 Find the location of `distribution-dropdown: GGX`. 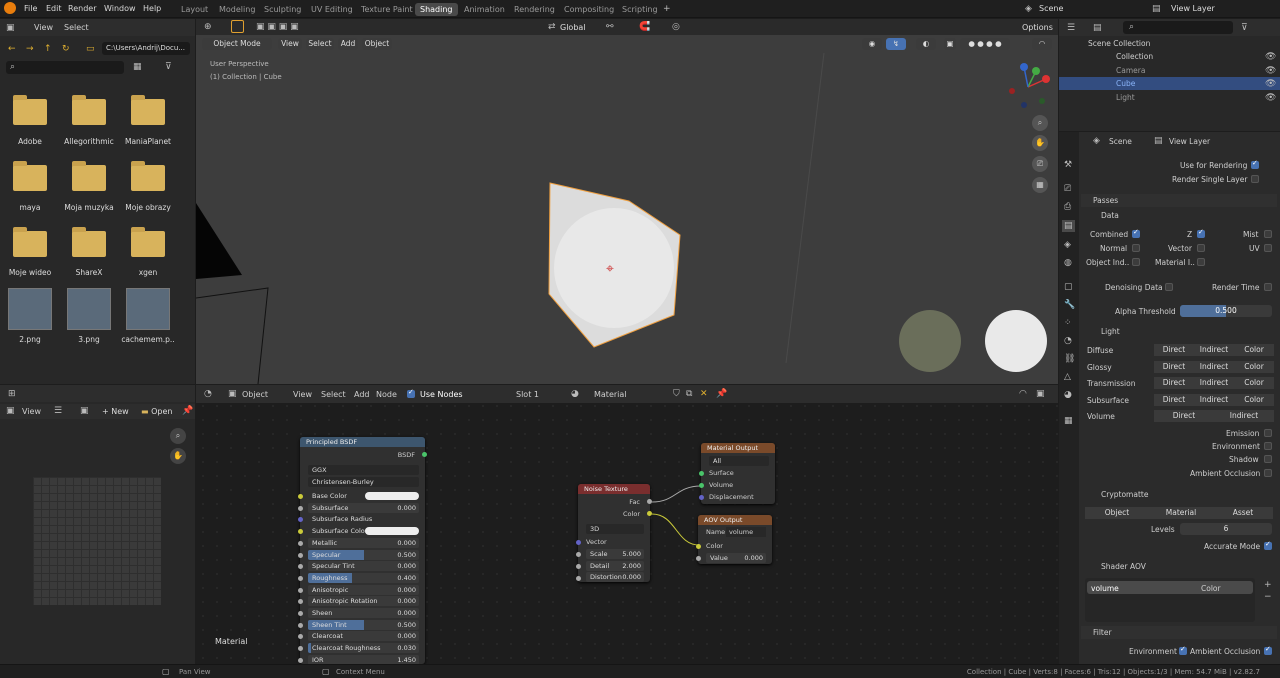

distribution-dropdown: GGX is located at coordinates (363, 470).